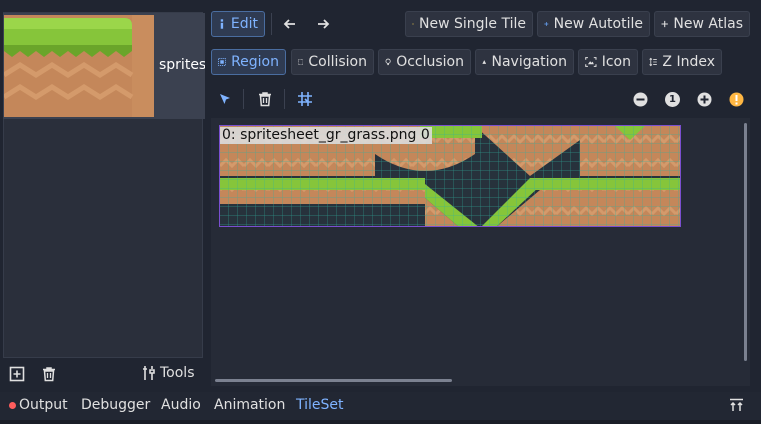 The image size is (761, 424). Describe the element at coordinates (484, 62) in the screenshot. I see `navigation-icon` at that location.